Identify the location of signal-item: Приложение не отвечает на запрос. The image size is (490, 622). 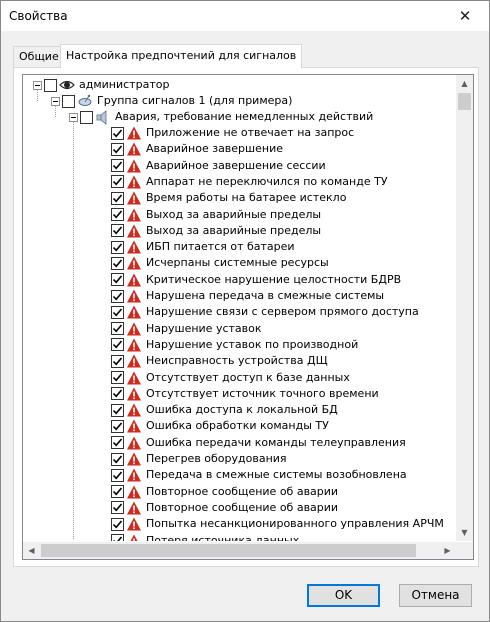
(232, 133).